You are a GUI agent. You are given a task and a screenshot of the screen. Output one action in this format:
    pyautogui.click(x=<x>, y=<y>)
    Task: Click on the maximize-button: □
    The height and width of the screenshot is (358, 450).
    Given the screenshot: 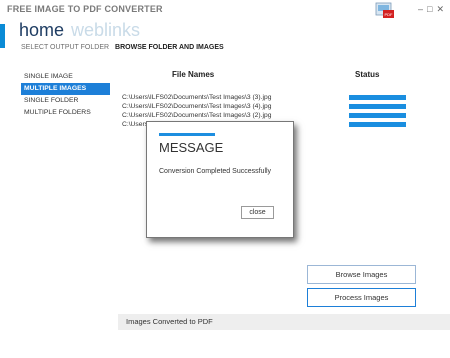 What is the action you would take?
    pyautogui.click(x=429, y=9)
    